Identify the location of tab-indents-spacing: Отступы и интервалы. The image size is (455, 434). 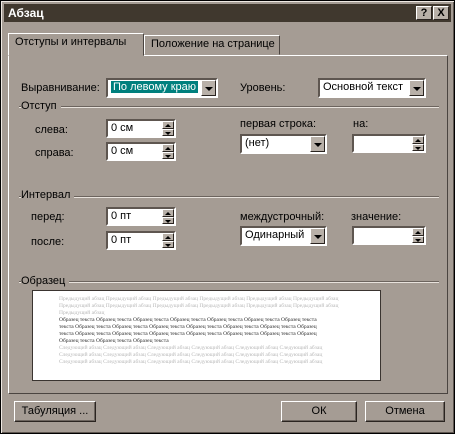
(76, 44).